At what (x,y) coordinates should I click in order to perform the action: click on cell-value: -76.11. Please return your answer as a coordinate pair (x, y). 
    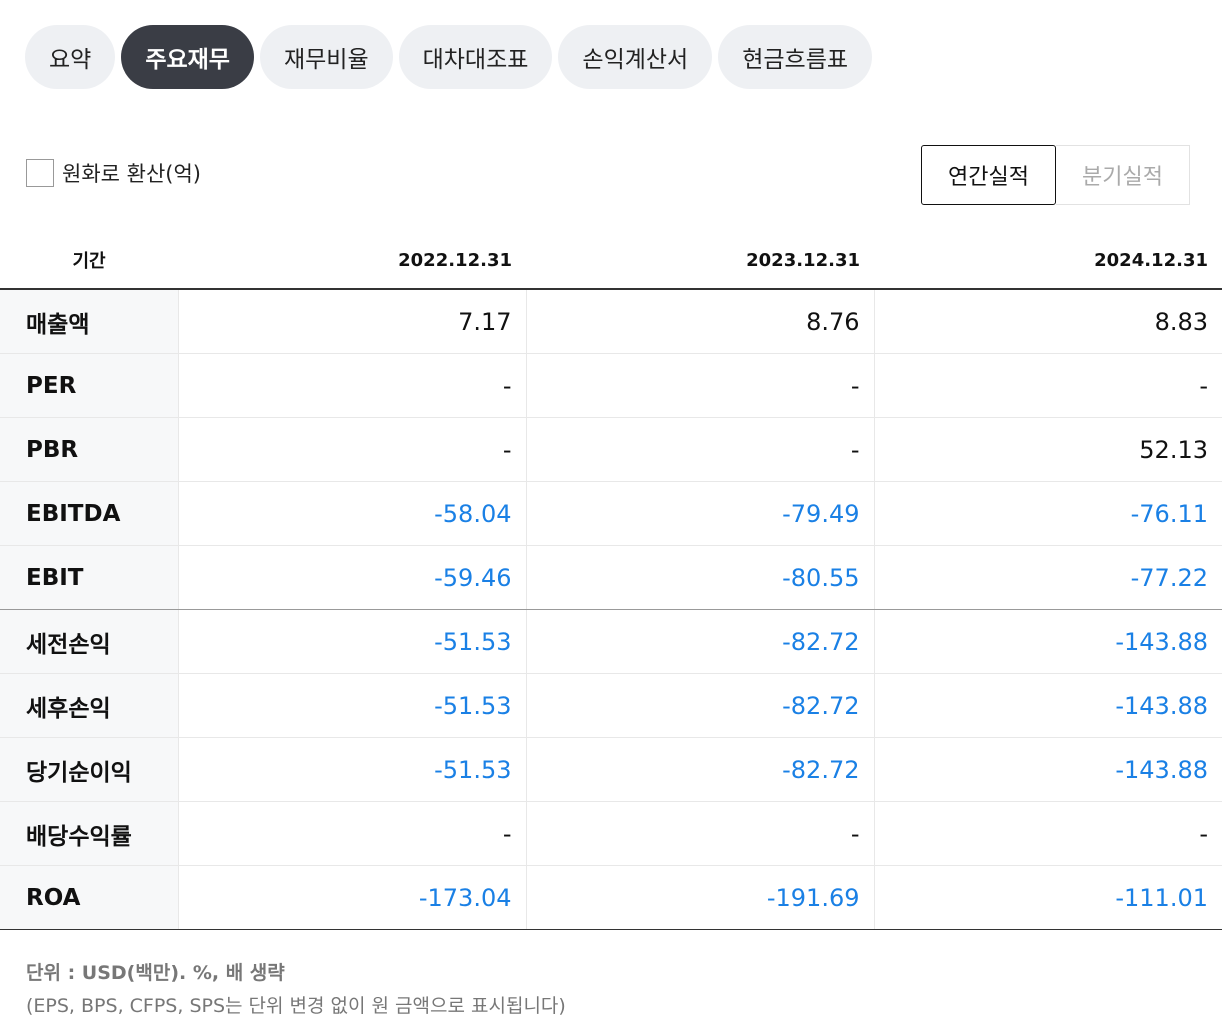
    Looking at the image, I should click on (1047, 513).